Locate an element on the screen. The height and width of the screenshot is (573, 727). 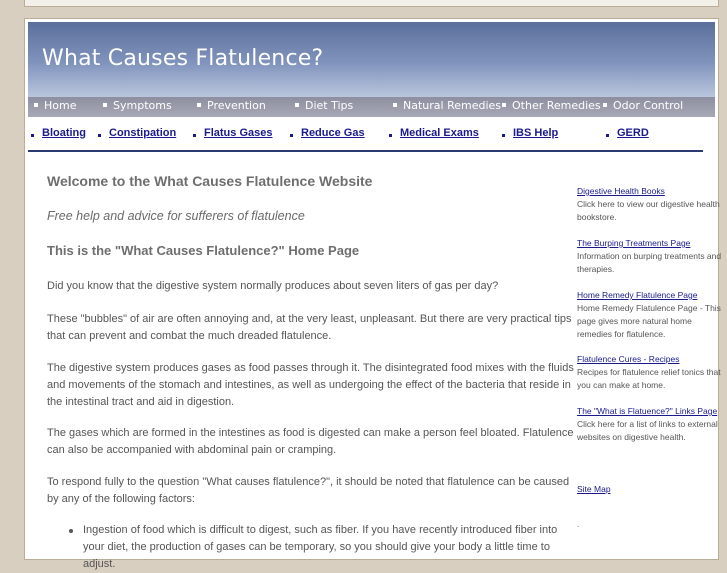
nav-bloating: Bloating is located at coordinates (58, 133).